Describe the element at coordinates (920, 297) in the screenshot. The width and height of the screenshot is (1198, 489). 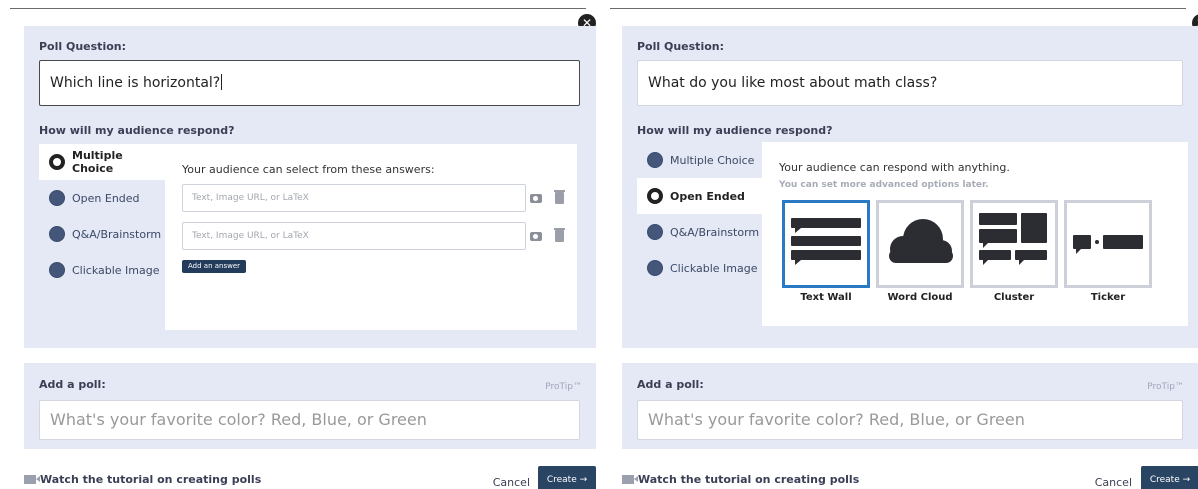
I see `viz-label: Word Cloud` at that location.